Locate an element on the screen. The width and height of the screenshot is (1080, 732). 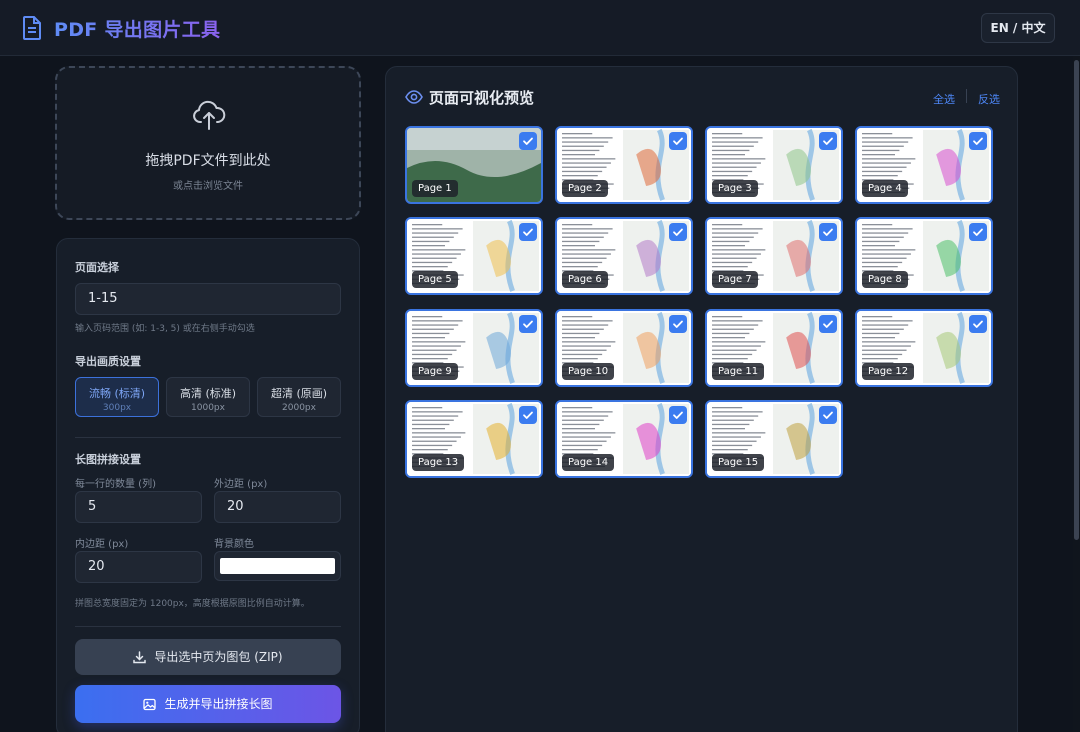
per-row-label: 每一行的数量 (列) is located at coordinates (115, 484).